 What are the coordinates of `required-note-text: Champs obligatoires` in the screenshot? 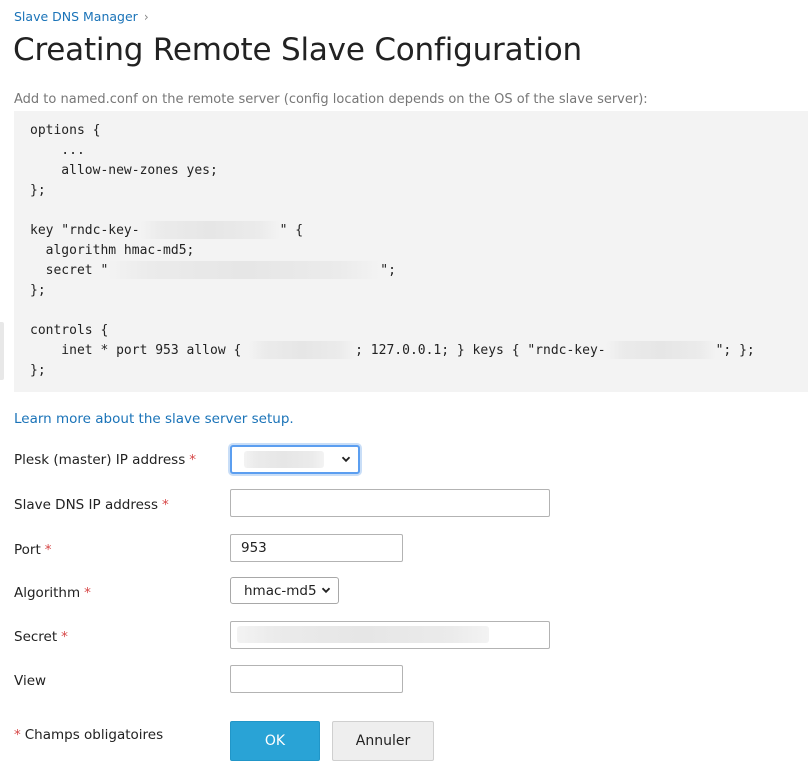 It's located at (94, 735).